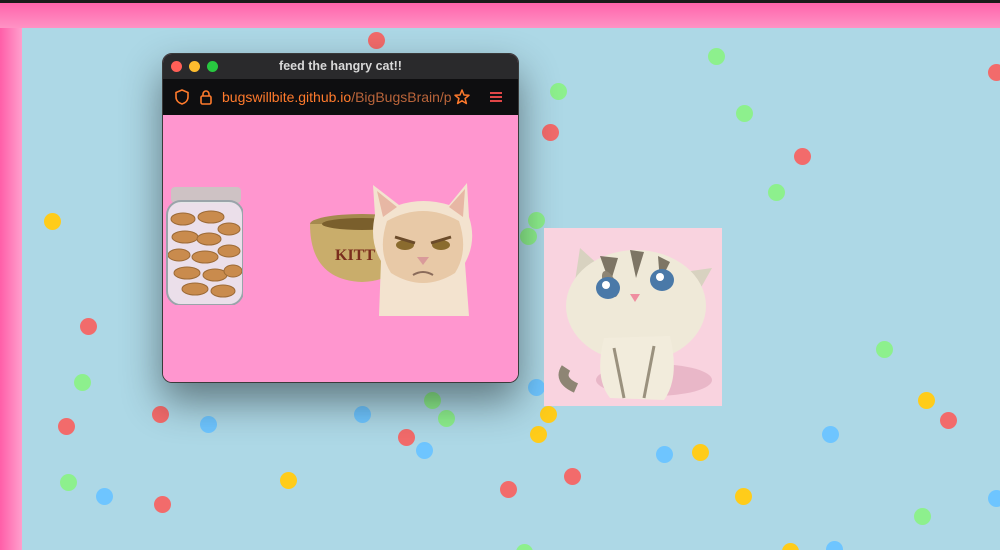 The image size is (1000, 550). What do you see at coordinates (182, 97) in the screenshot?
I see `shield-icon` at bounding box center [182, 97].